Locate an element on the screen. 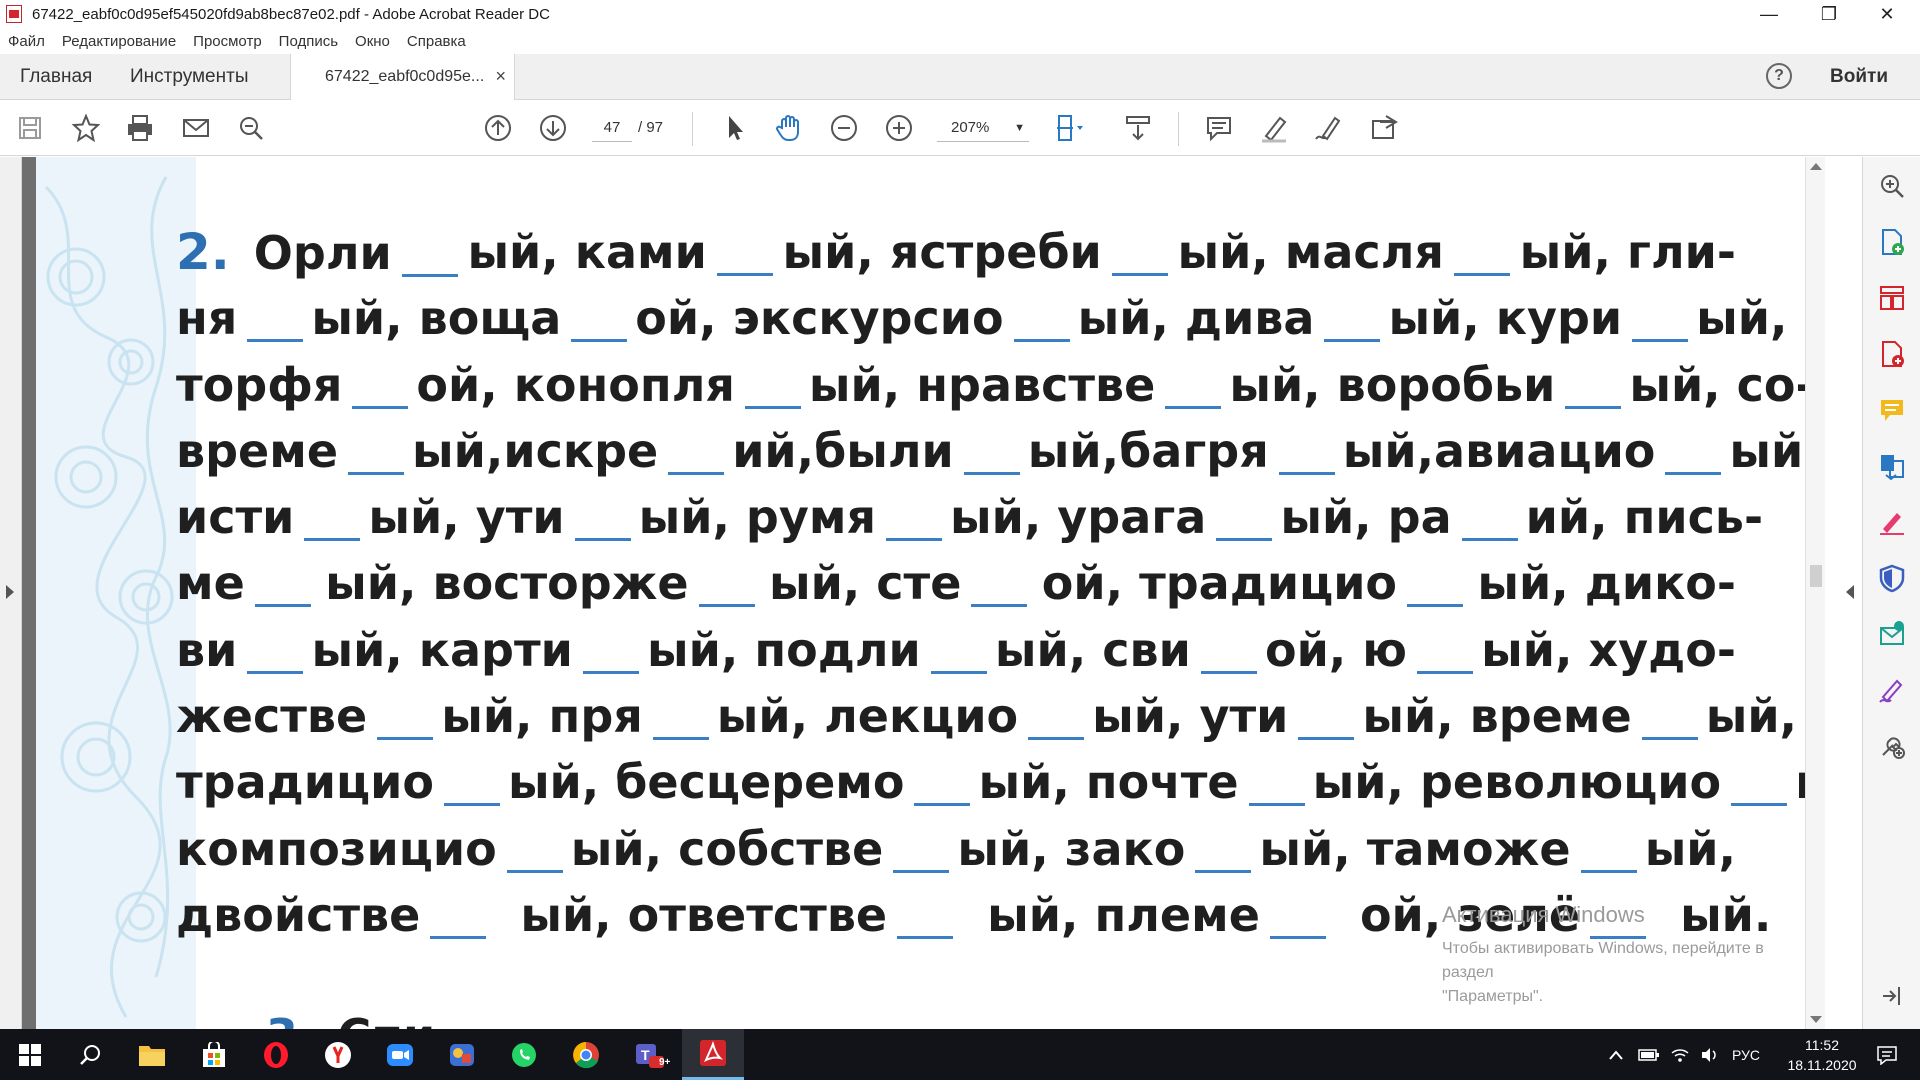  scroll-up-arrow-icon is located at coordinates (1816, 166).